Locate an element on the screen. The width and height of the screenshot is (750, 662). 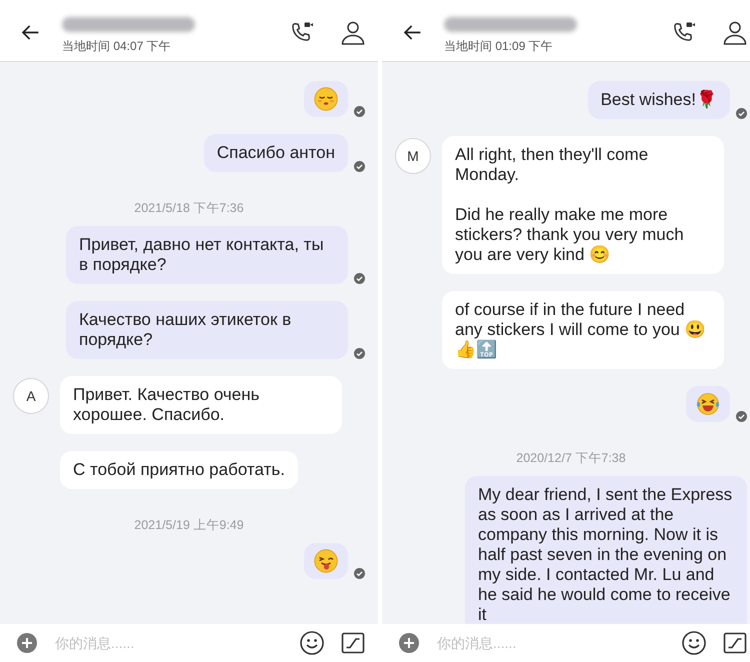
sleepy-face-icon is located at coordinates (326, 99).